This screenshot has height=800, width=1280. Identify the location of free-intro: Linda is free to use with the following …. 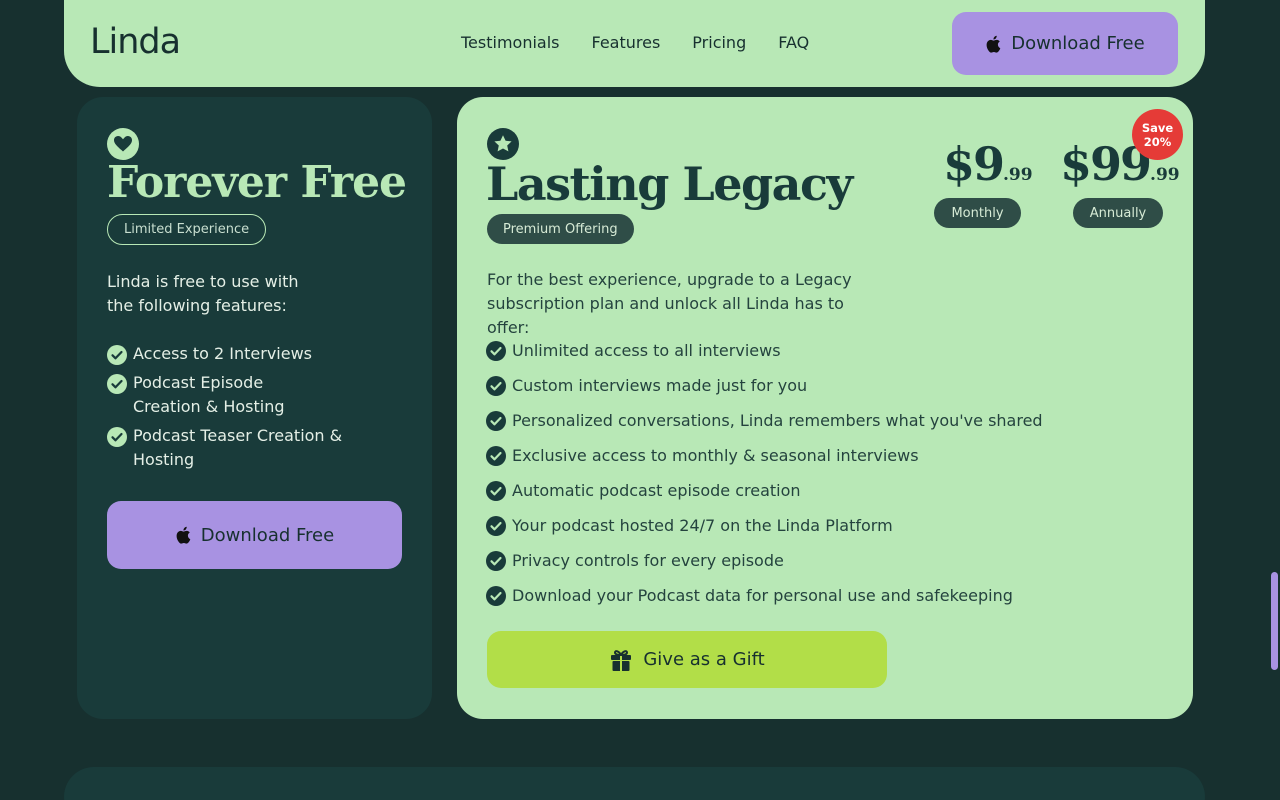
(217, 294).